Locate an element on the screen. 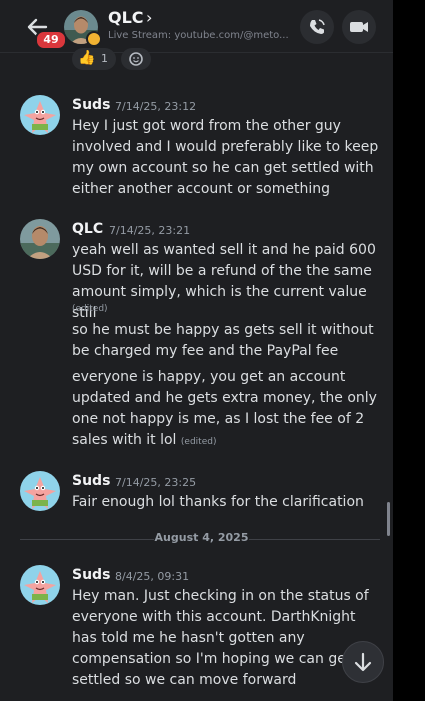 The height and width of the screenshot is (701, 425). phone-icon is located at coordinates (317, 26).